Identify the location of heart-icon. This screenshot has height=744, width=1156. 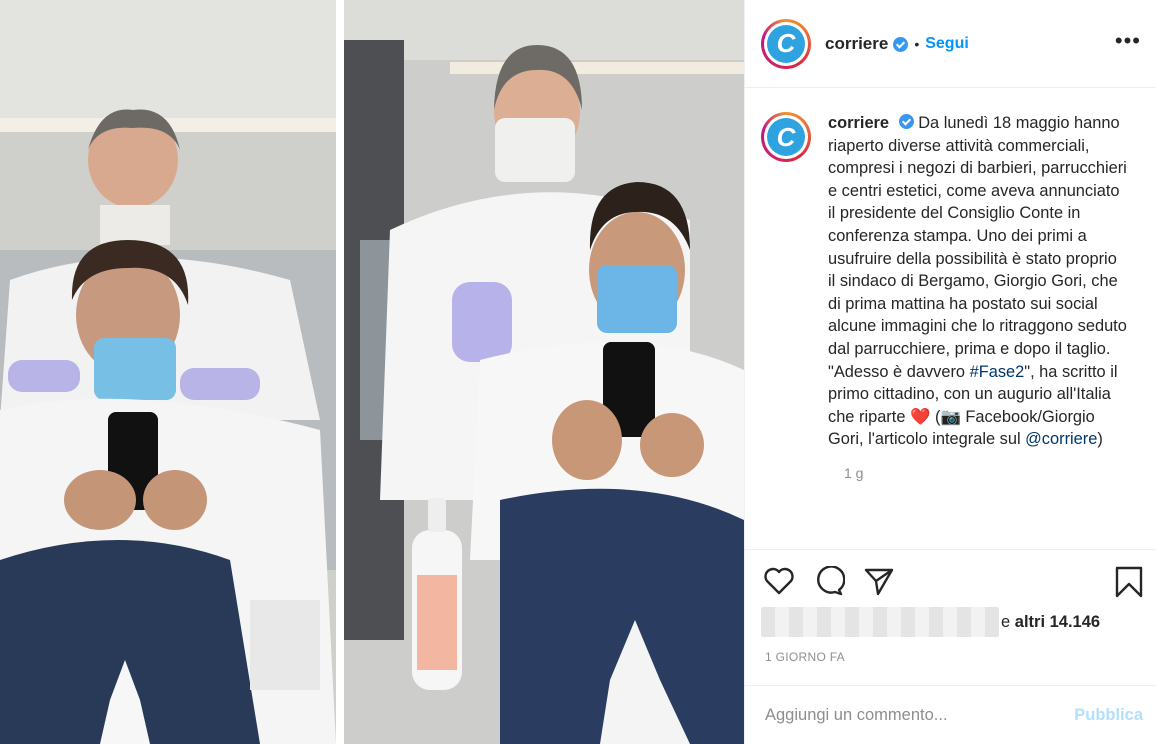
(779, 583).